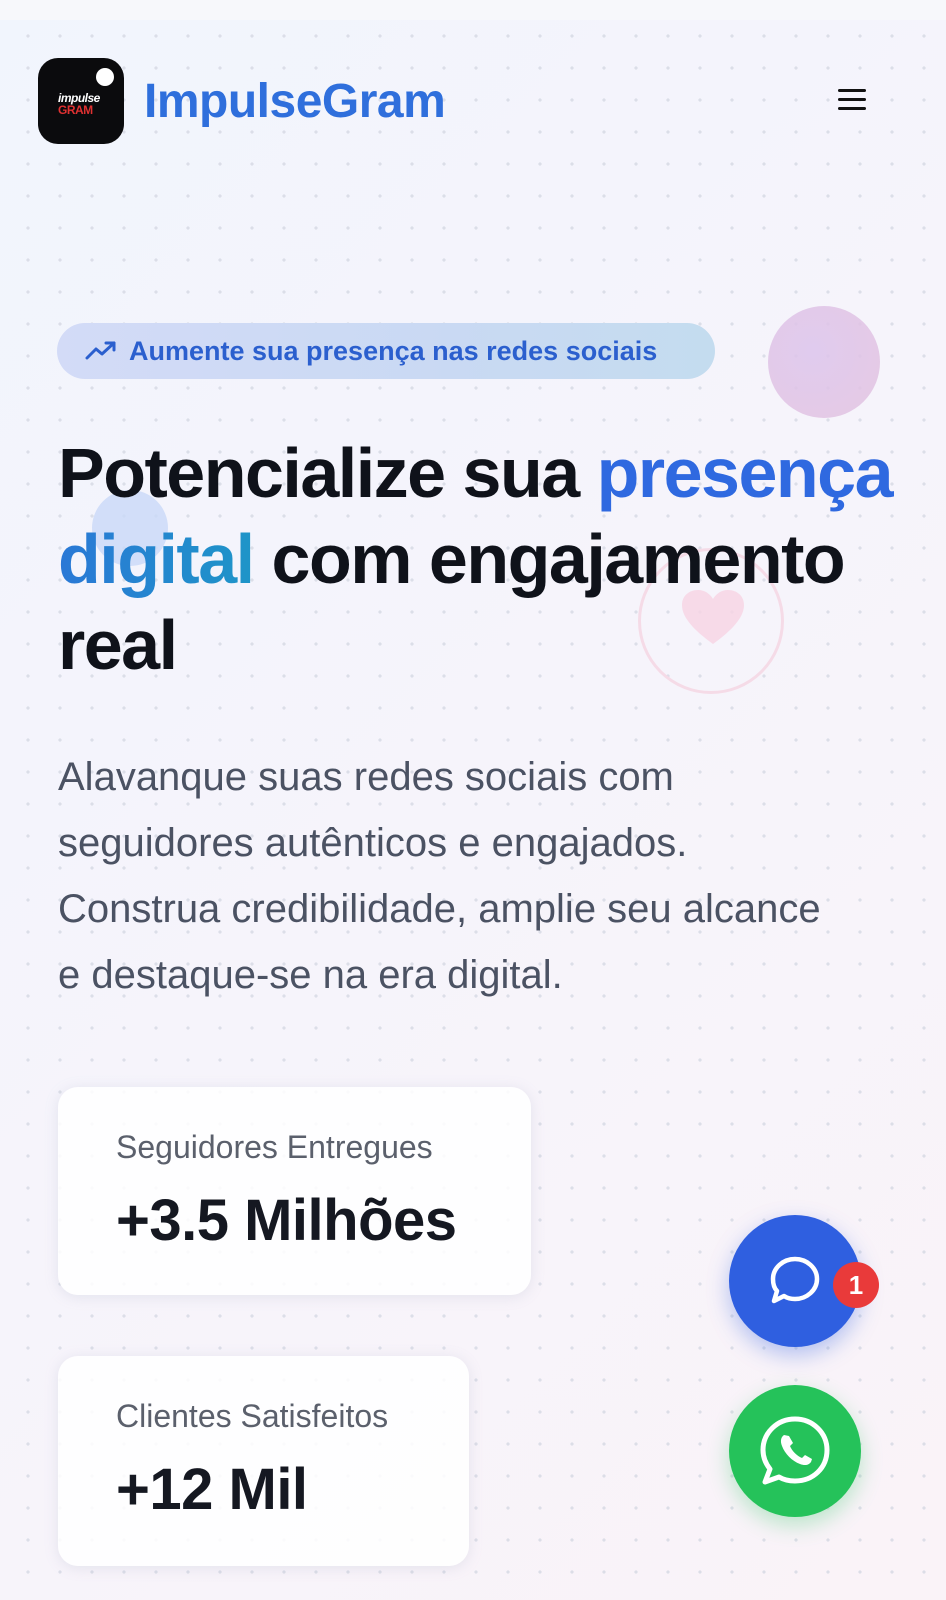 Image resolution: width=946 pixels, height=1600 pixels. Describe the element at coordinates (81, 101) in the screenshot. I see `logo: impulse GRAM` at that location.